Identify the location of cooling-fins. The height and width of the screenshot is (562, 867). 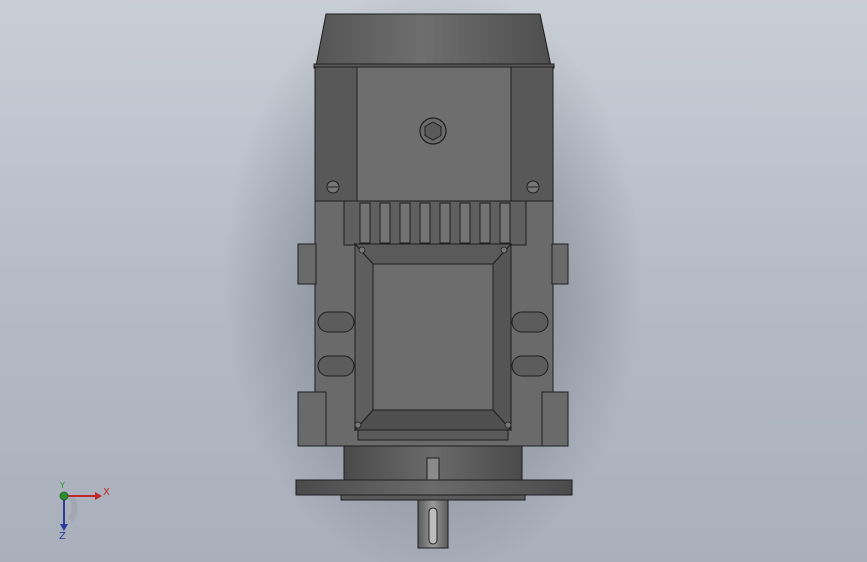
(435, 223).